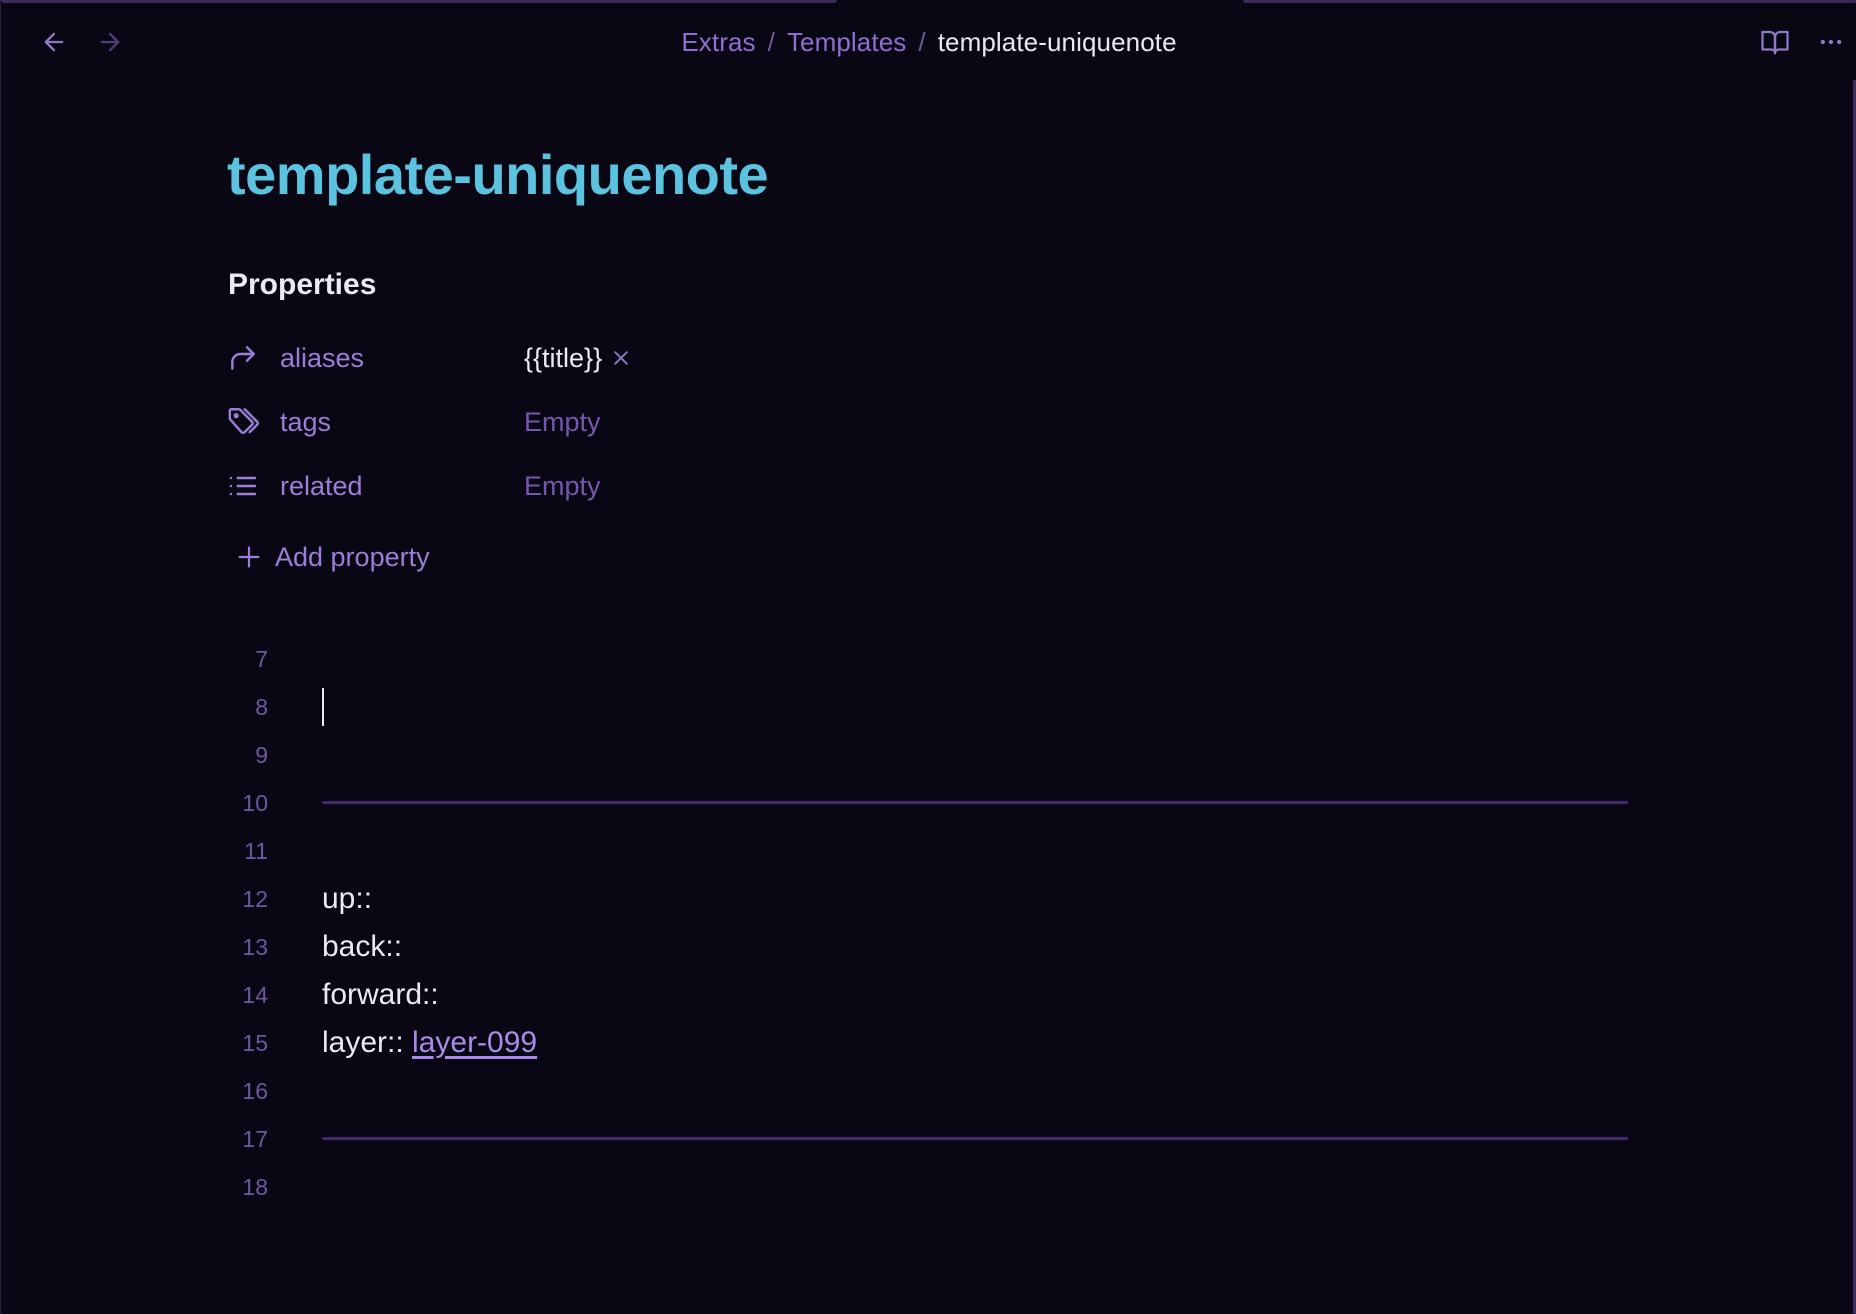 The height and width of the screenshot is (1314, 1856). What do you see at coordinates (677, 422) in the screenshot?
I see `property-row-tags: tags Empty` at bounding box center [677, 422].